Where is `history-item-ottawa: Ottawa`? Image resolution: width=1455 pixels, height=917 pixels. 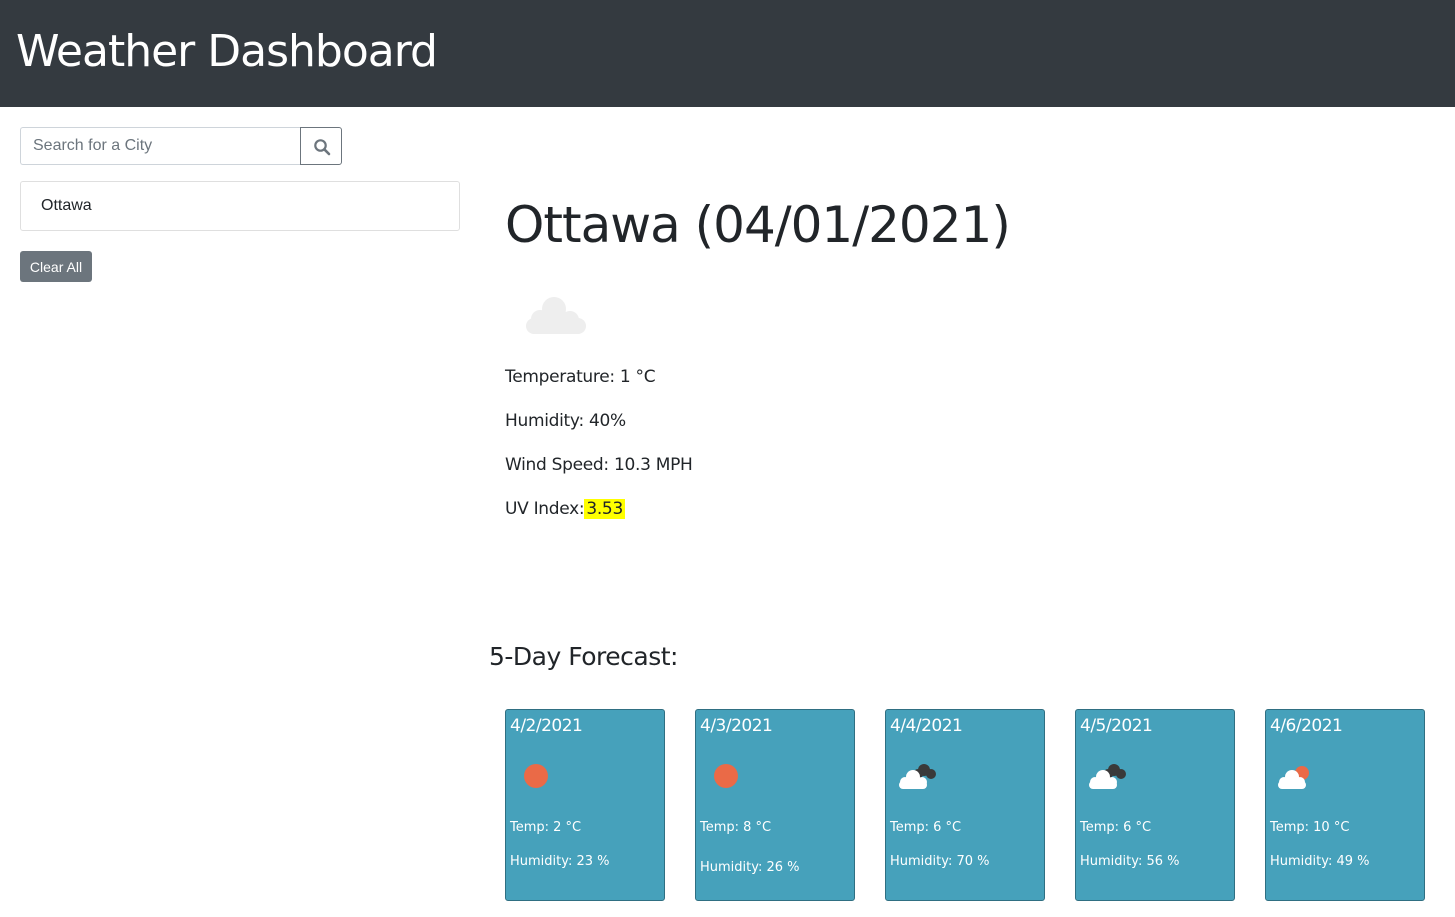 history-item-ottawa: Ottawa is located at coordinates (240, 206).